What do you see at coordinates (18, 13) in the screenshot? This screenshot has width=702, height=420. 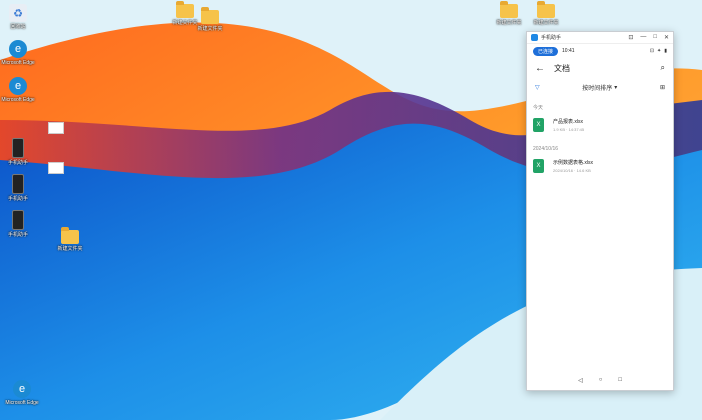 I see `recycle-bin-icon: ♻` at bounding box center [18, 13].